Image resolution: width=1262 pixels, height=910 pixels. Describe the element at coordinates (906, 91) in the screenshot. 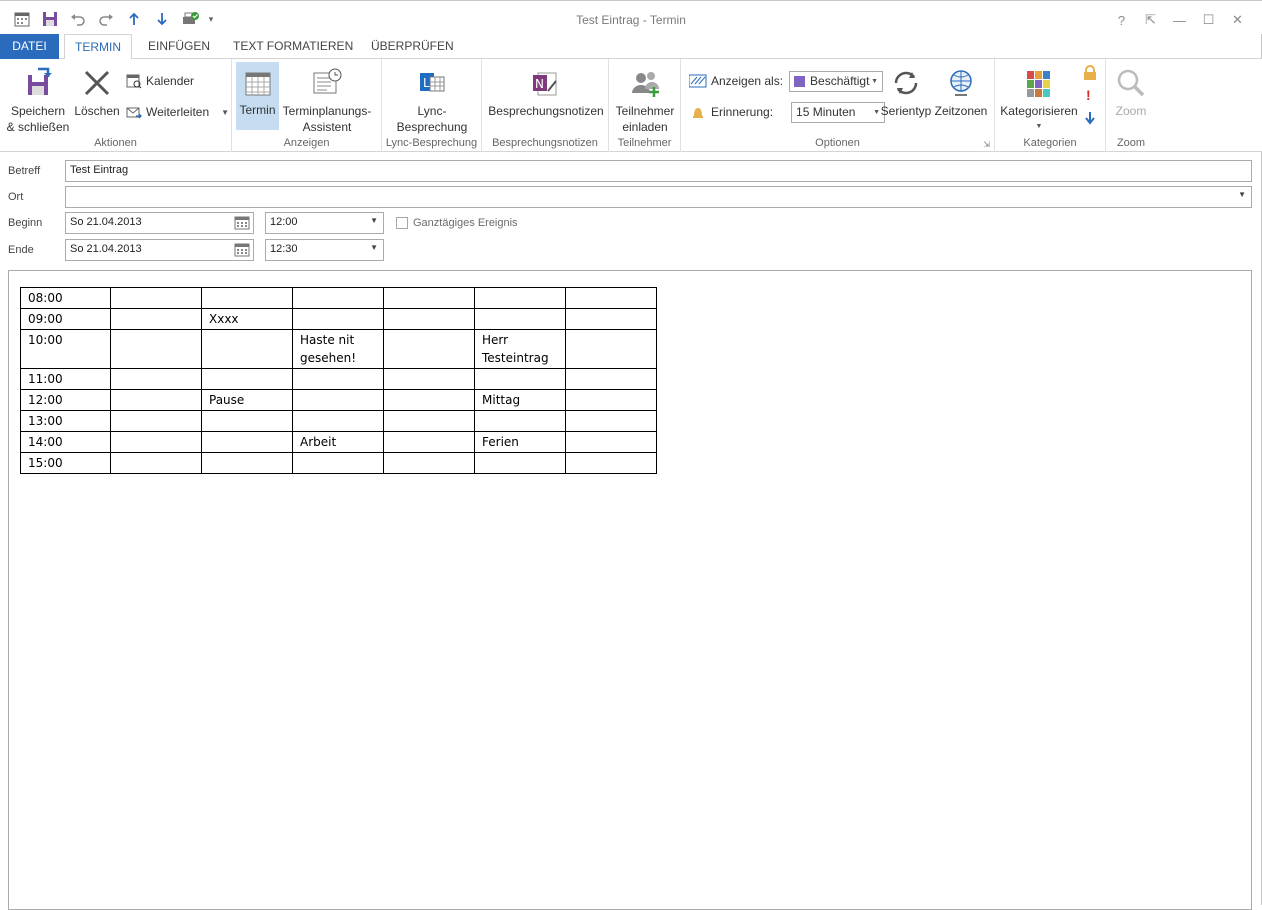

I see `recurrence-button: Serientyp` at that location.